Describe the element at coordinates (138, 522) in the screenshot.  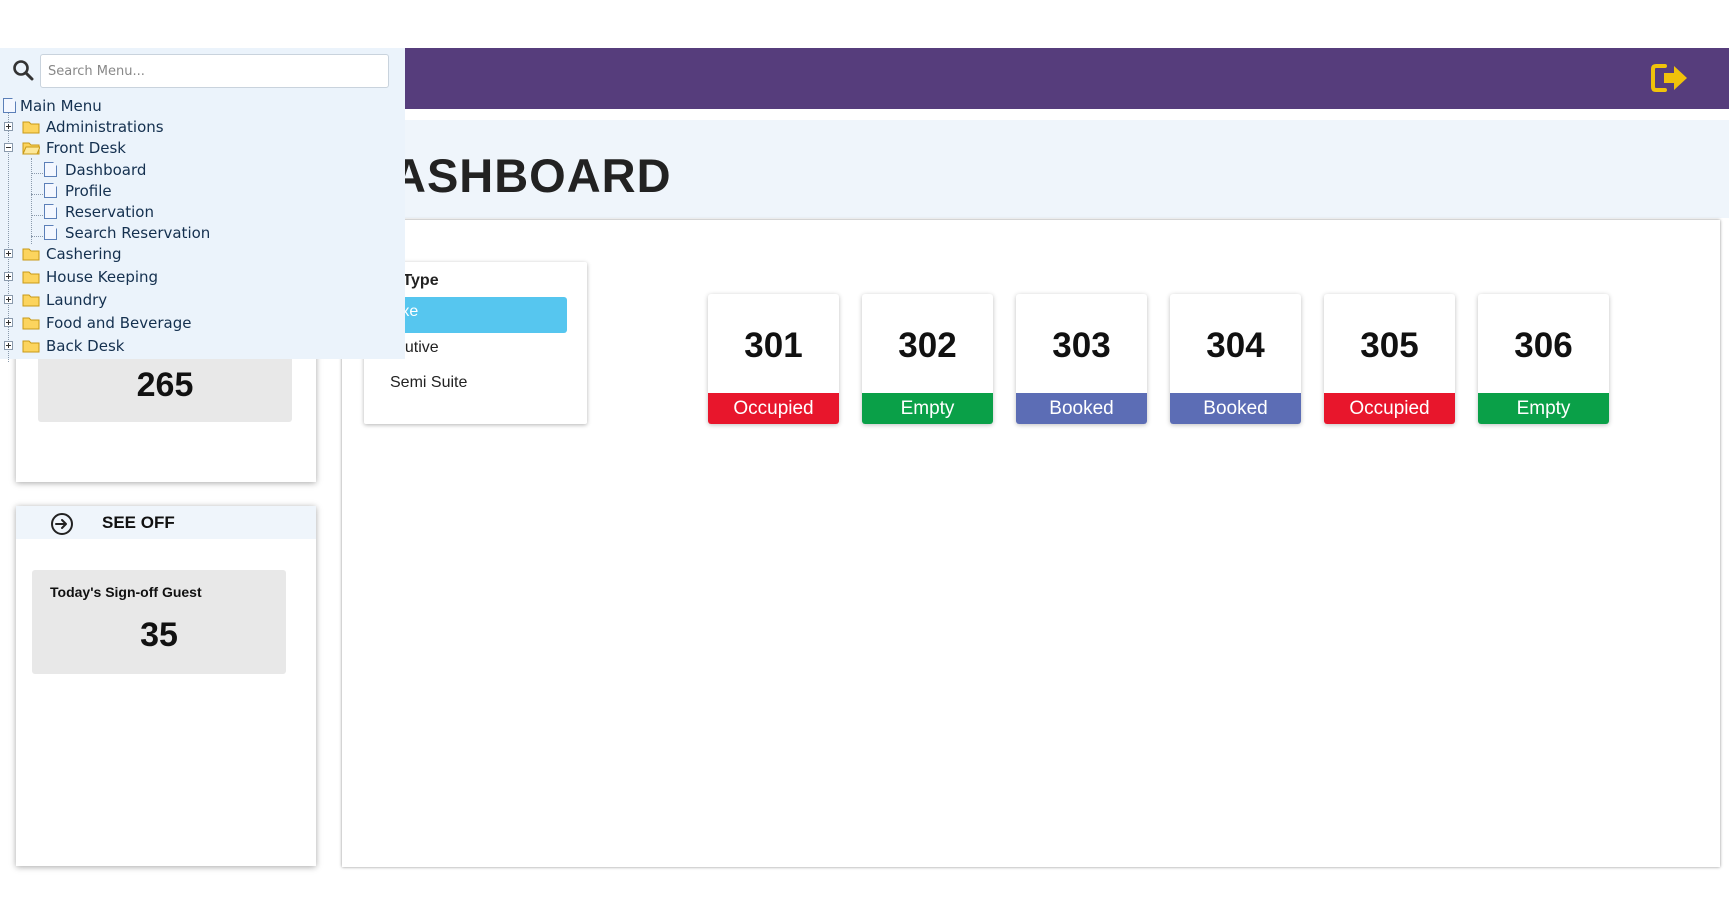
I see `see-off-title: SEE OFF` at that location.